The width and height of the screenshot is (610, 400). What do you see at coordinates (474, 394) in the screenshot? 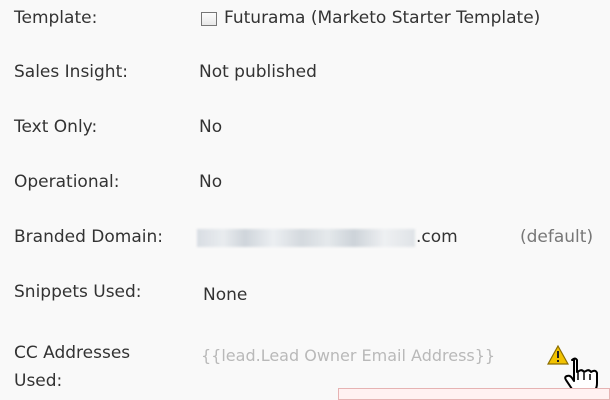
I see `tooltip-popup-edge` at bounding box center [474, 394].